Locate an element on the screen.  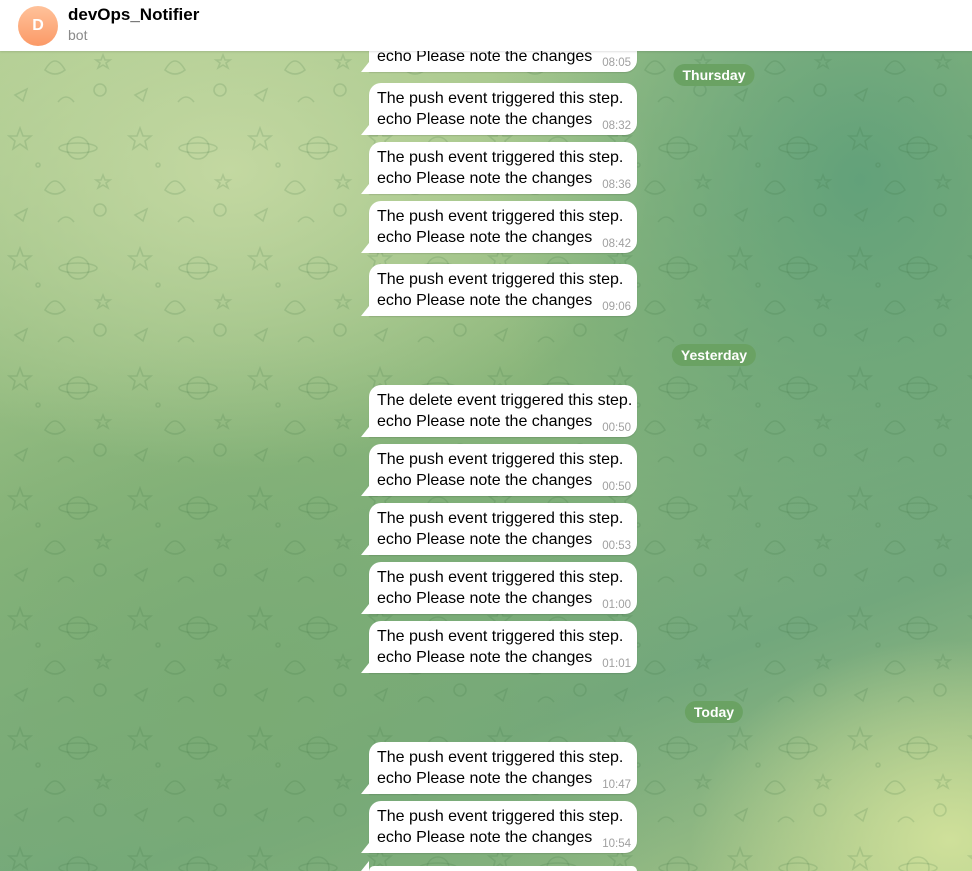
message-time: 08:05 is located at coordinates (616, 63).